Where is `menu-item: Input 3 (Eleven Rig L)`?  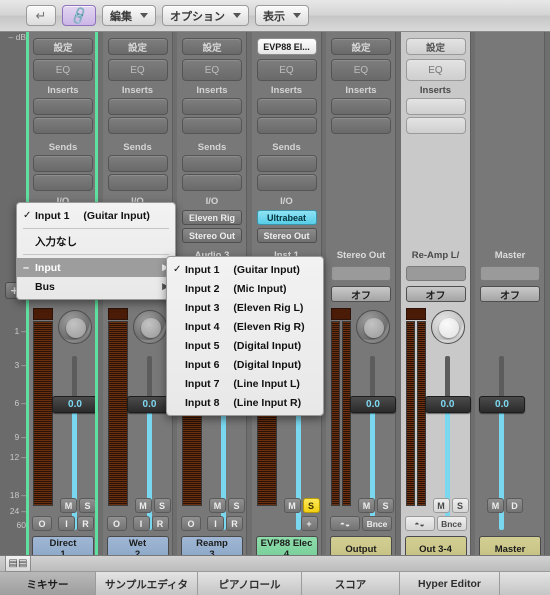
menu-item: Input 3 (Eleven Rig L) is located at coordinates (245, 307).